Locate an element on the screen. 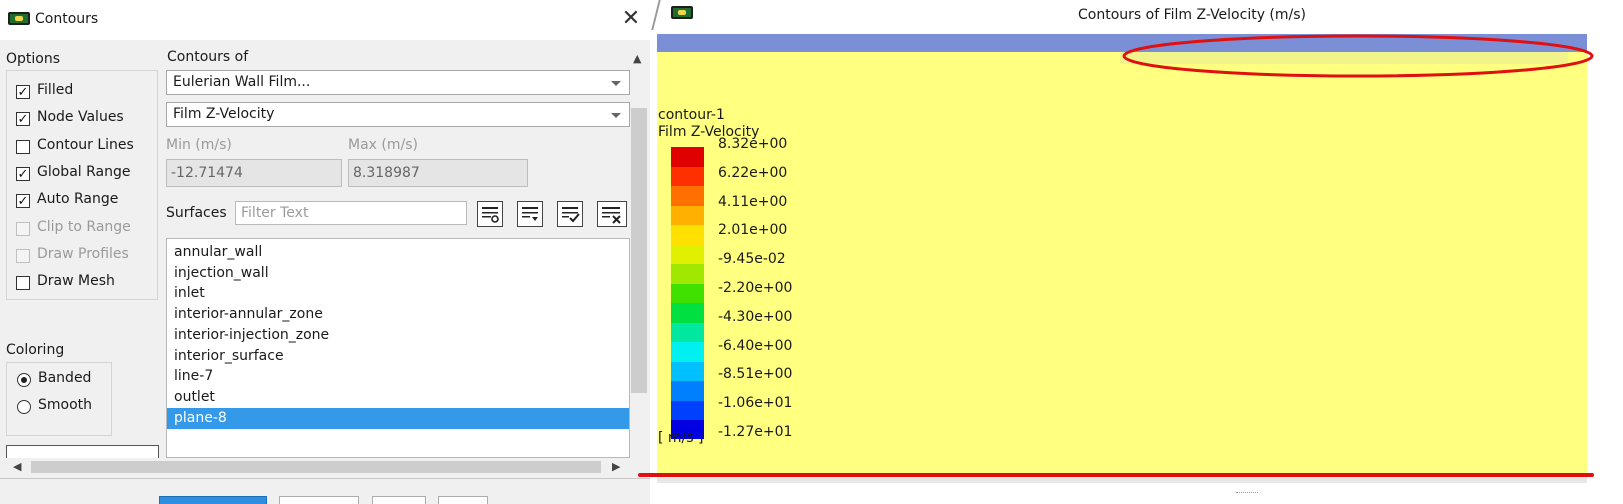 Image resolution: width=1623 pixels, height=504 pixels. checkbox-label: Clip to Range is located at coordinates (84, 226).